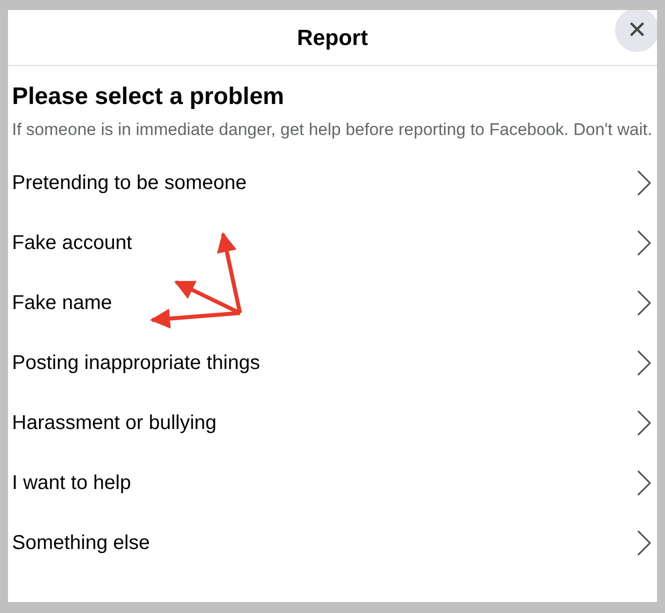  I want to click on problem-option: Pretending to be someone, so click(332, 183).